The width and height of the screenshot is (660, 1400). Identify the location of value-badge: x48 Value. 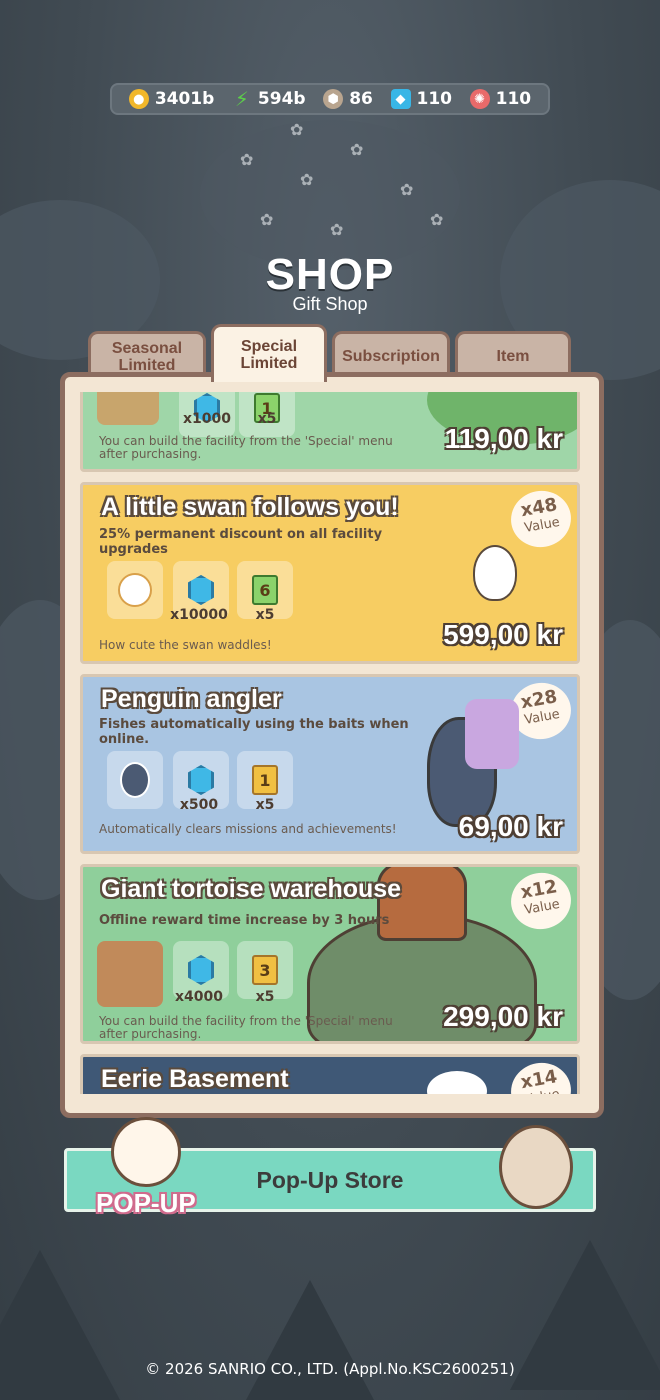
(541, 519).